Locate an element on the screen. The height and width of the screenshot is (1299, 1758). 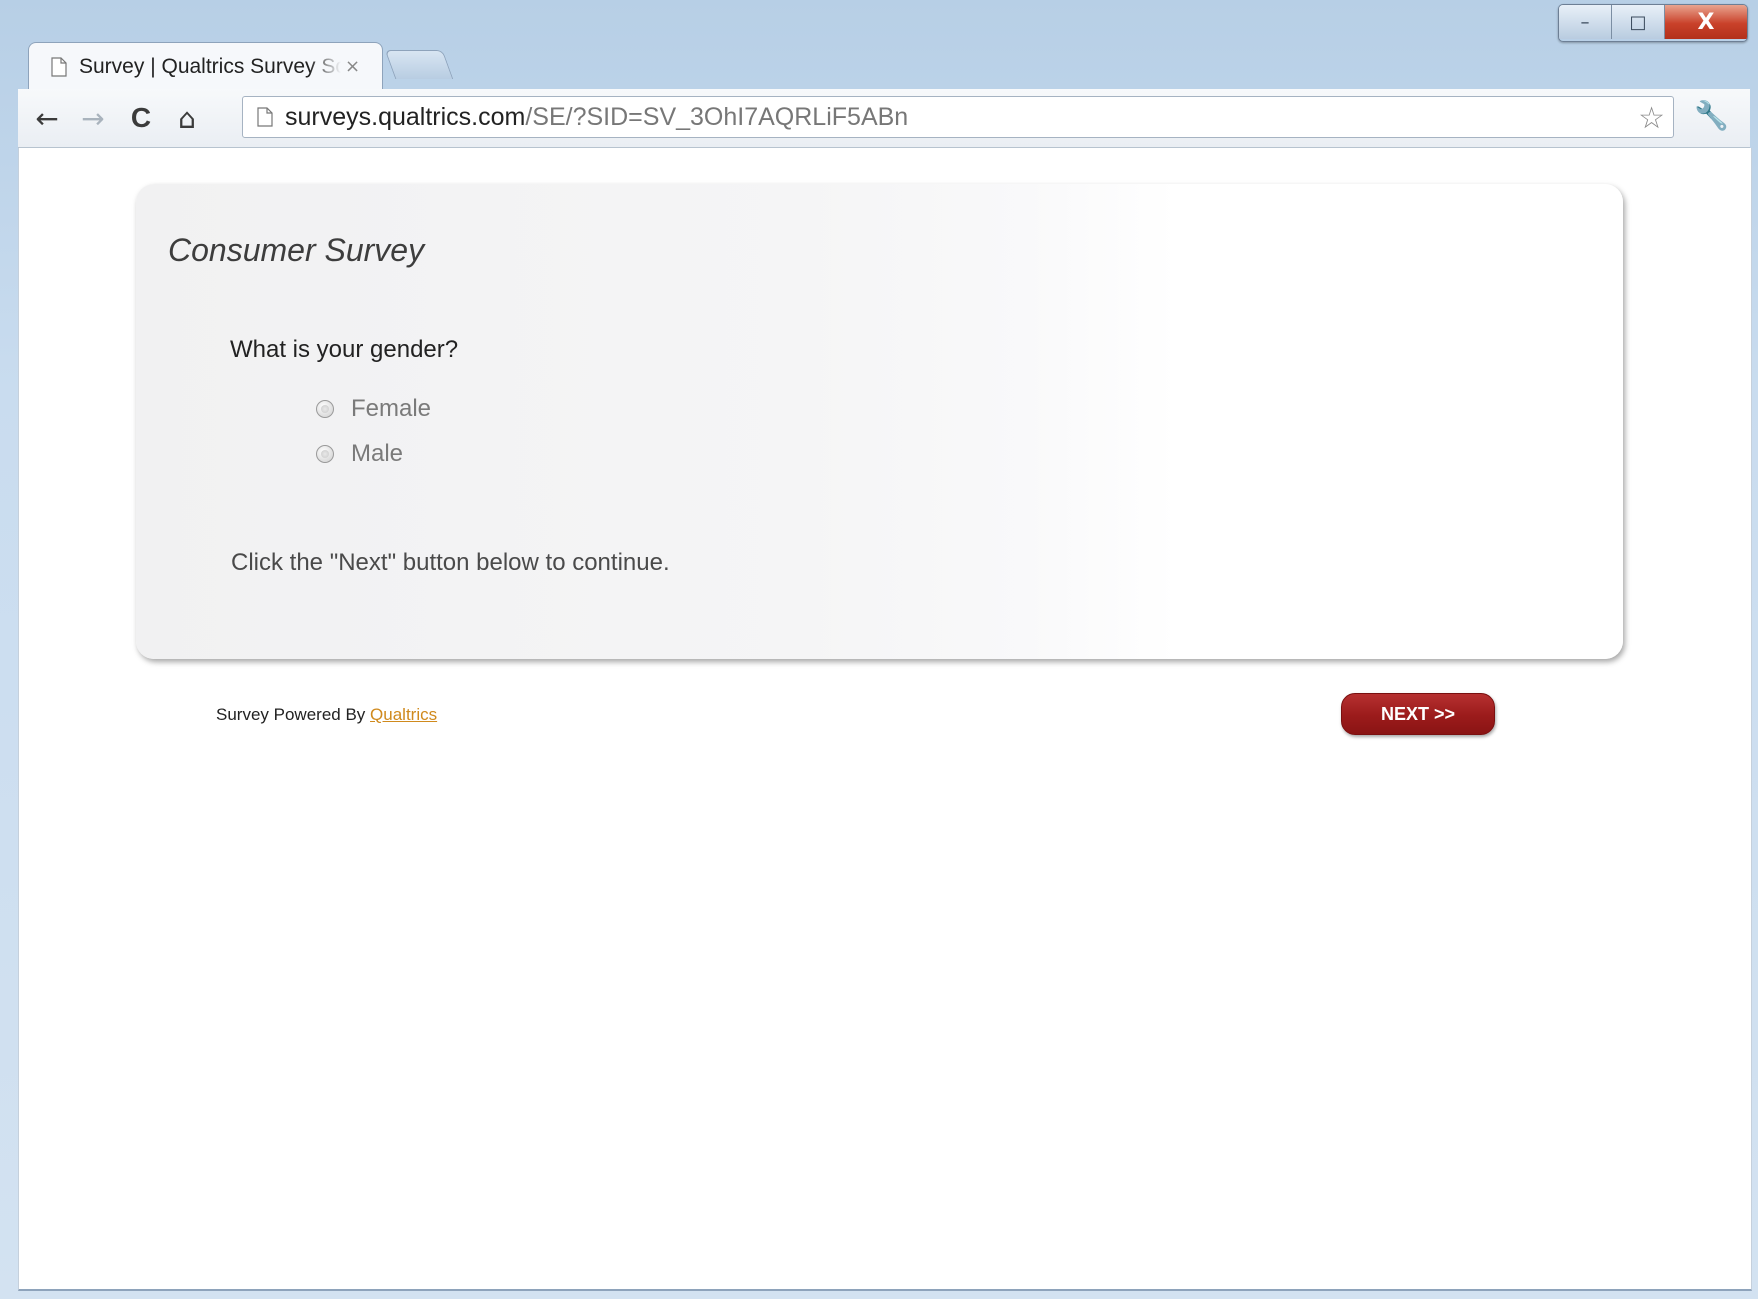
wrench-icon: 🔧 is located at coordinates (1711, 115).